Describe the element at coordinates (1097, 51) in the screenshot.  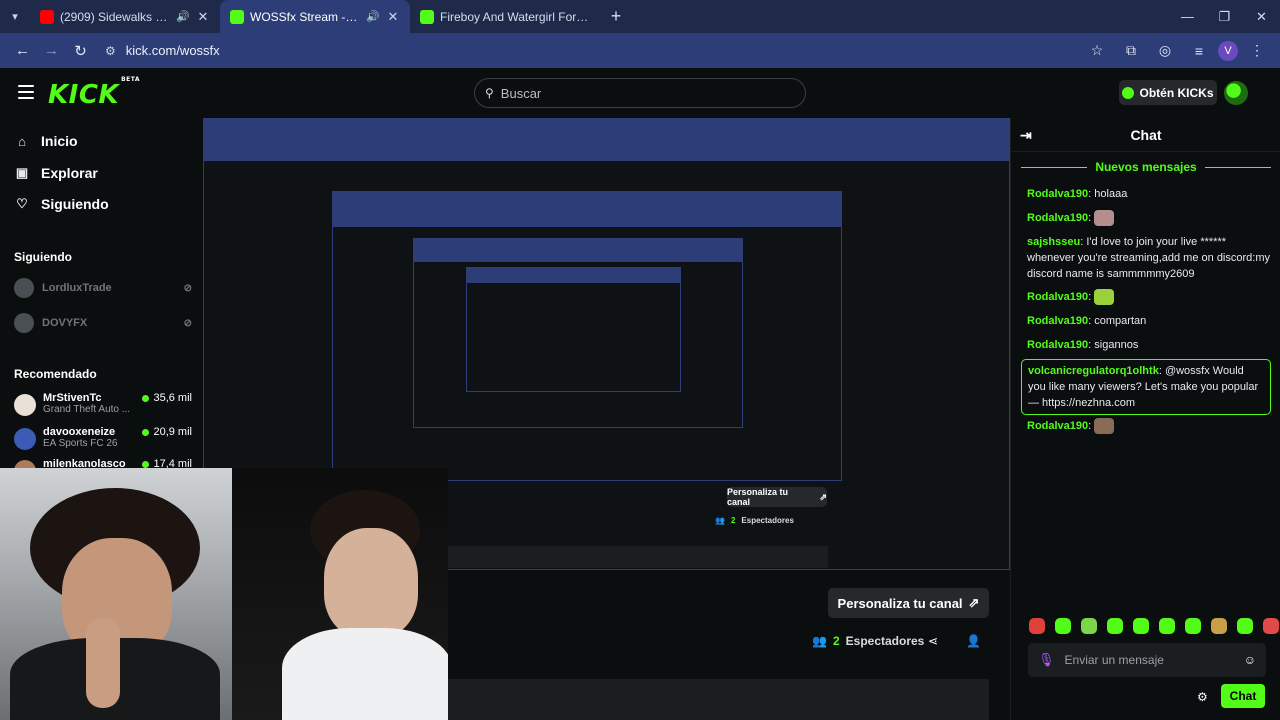
I see `bookmark-star-icon: ☆` at that location.